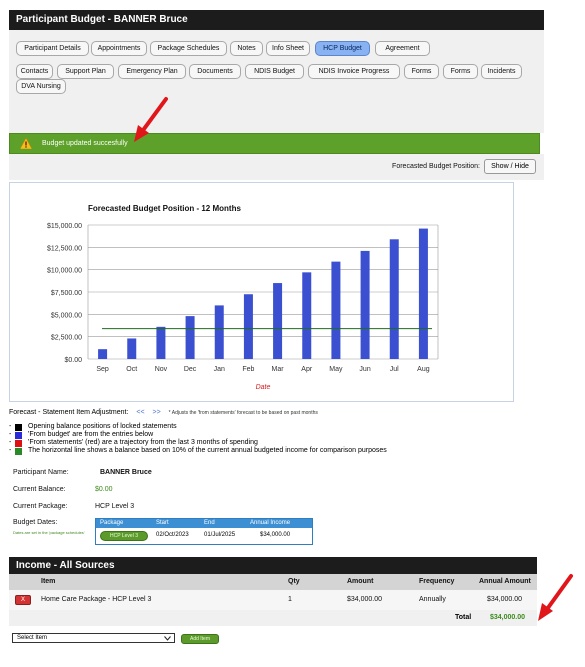 The width and height of the screenshot is (585, 667). Describe the element at coordinates (263, 387) in the screenshot. I see `x-axis-label: Date` at that location.